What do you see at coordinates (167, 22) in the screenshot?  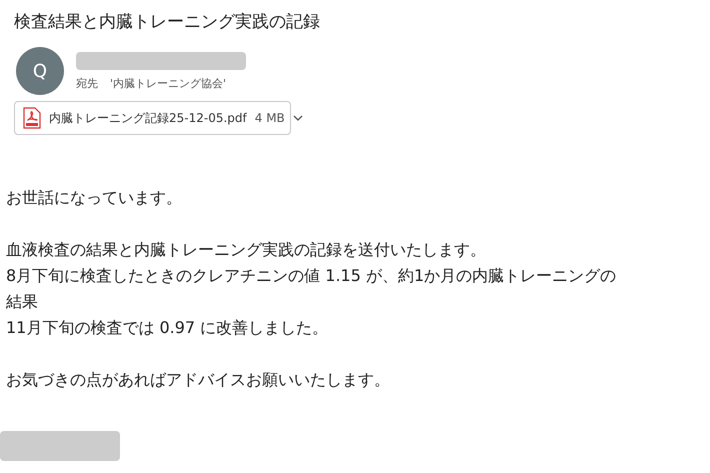 I see `email-subject: 検査結果と内臓トレーニング実践の記録` at bounding box center [167, 22].